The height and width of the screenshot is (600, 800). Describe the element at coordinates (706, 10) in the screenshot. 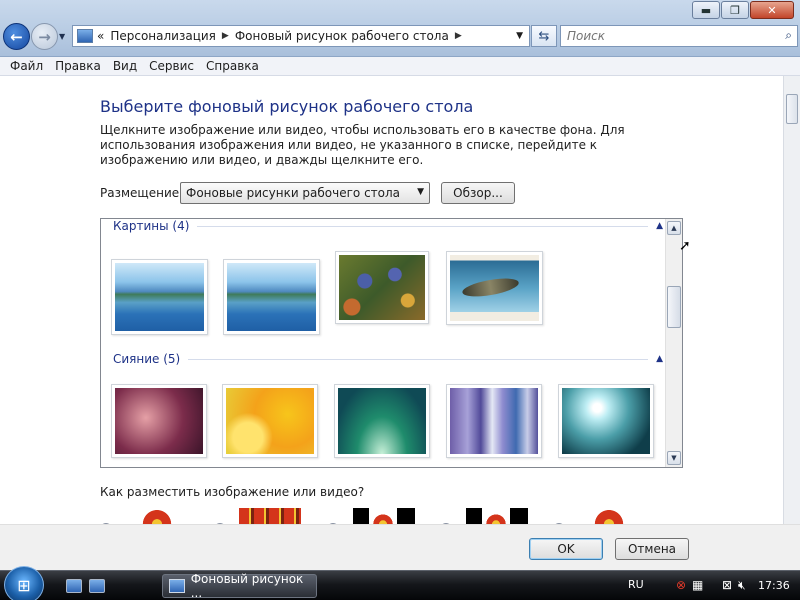

I see `minimize-button: ▬` at that location.